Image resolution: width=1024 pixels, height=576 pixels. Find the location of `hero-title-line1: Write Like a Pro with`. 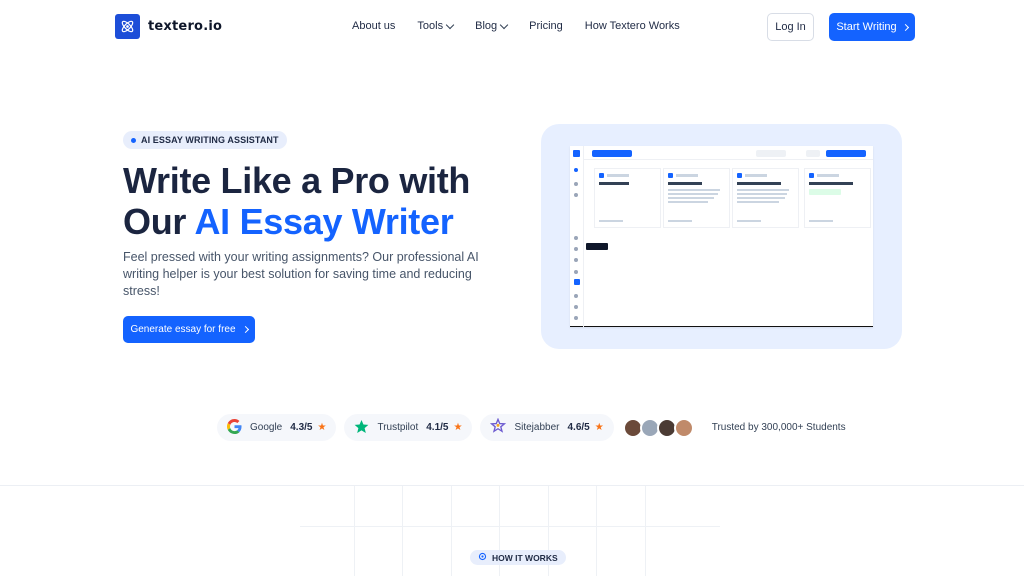

hero-title-line1: Write Like a Pro with is located at coordinates (297, 180).